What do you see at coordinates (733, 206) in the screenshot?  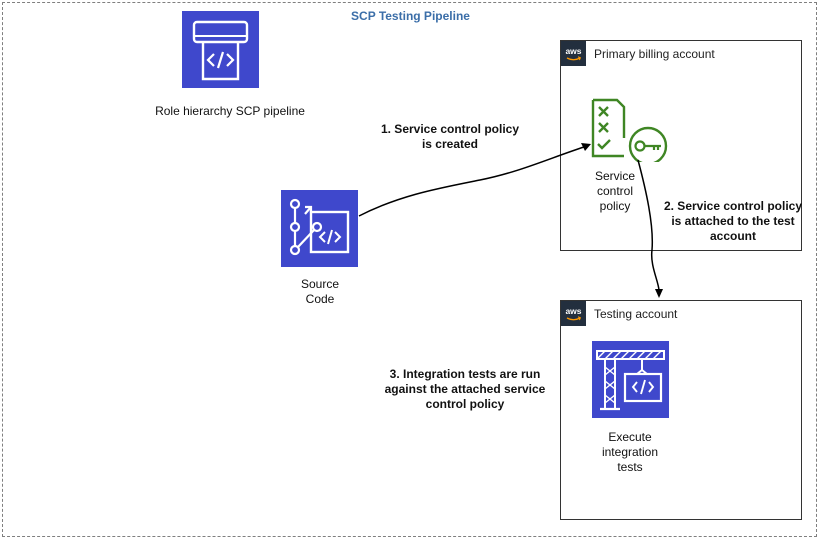 I see `step-2-line1: 2. Service control policy` at bounding box center [733, 206].